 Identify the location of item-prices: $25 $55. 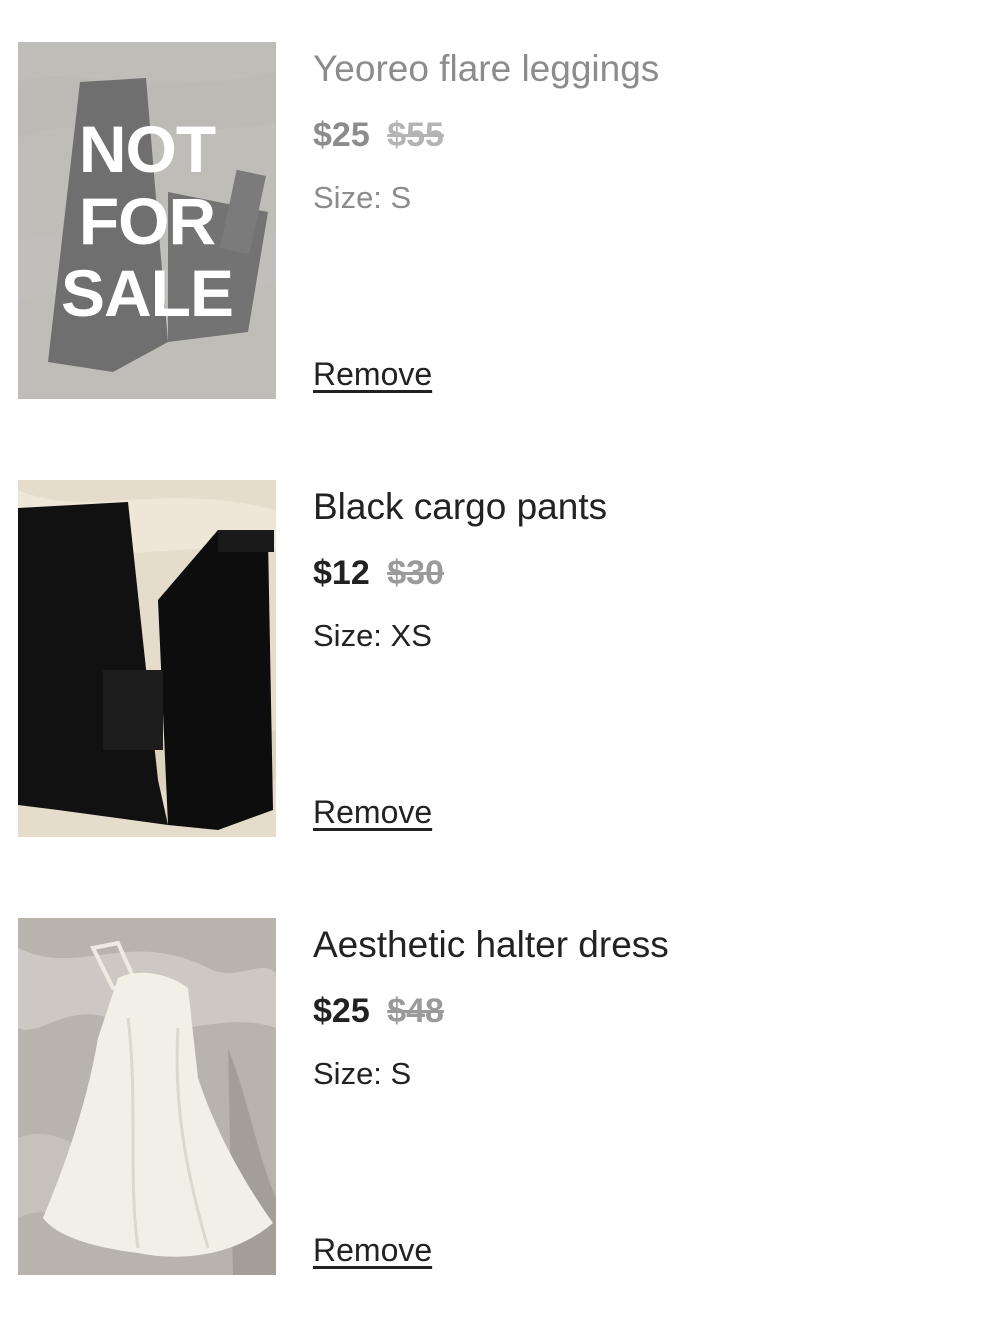
(378, 135).